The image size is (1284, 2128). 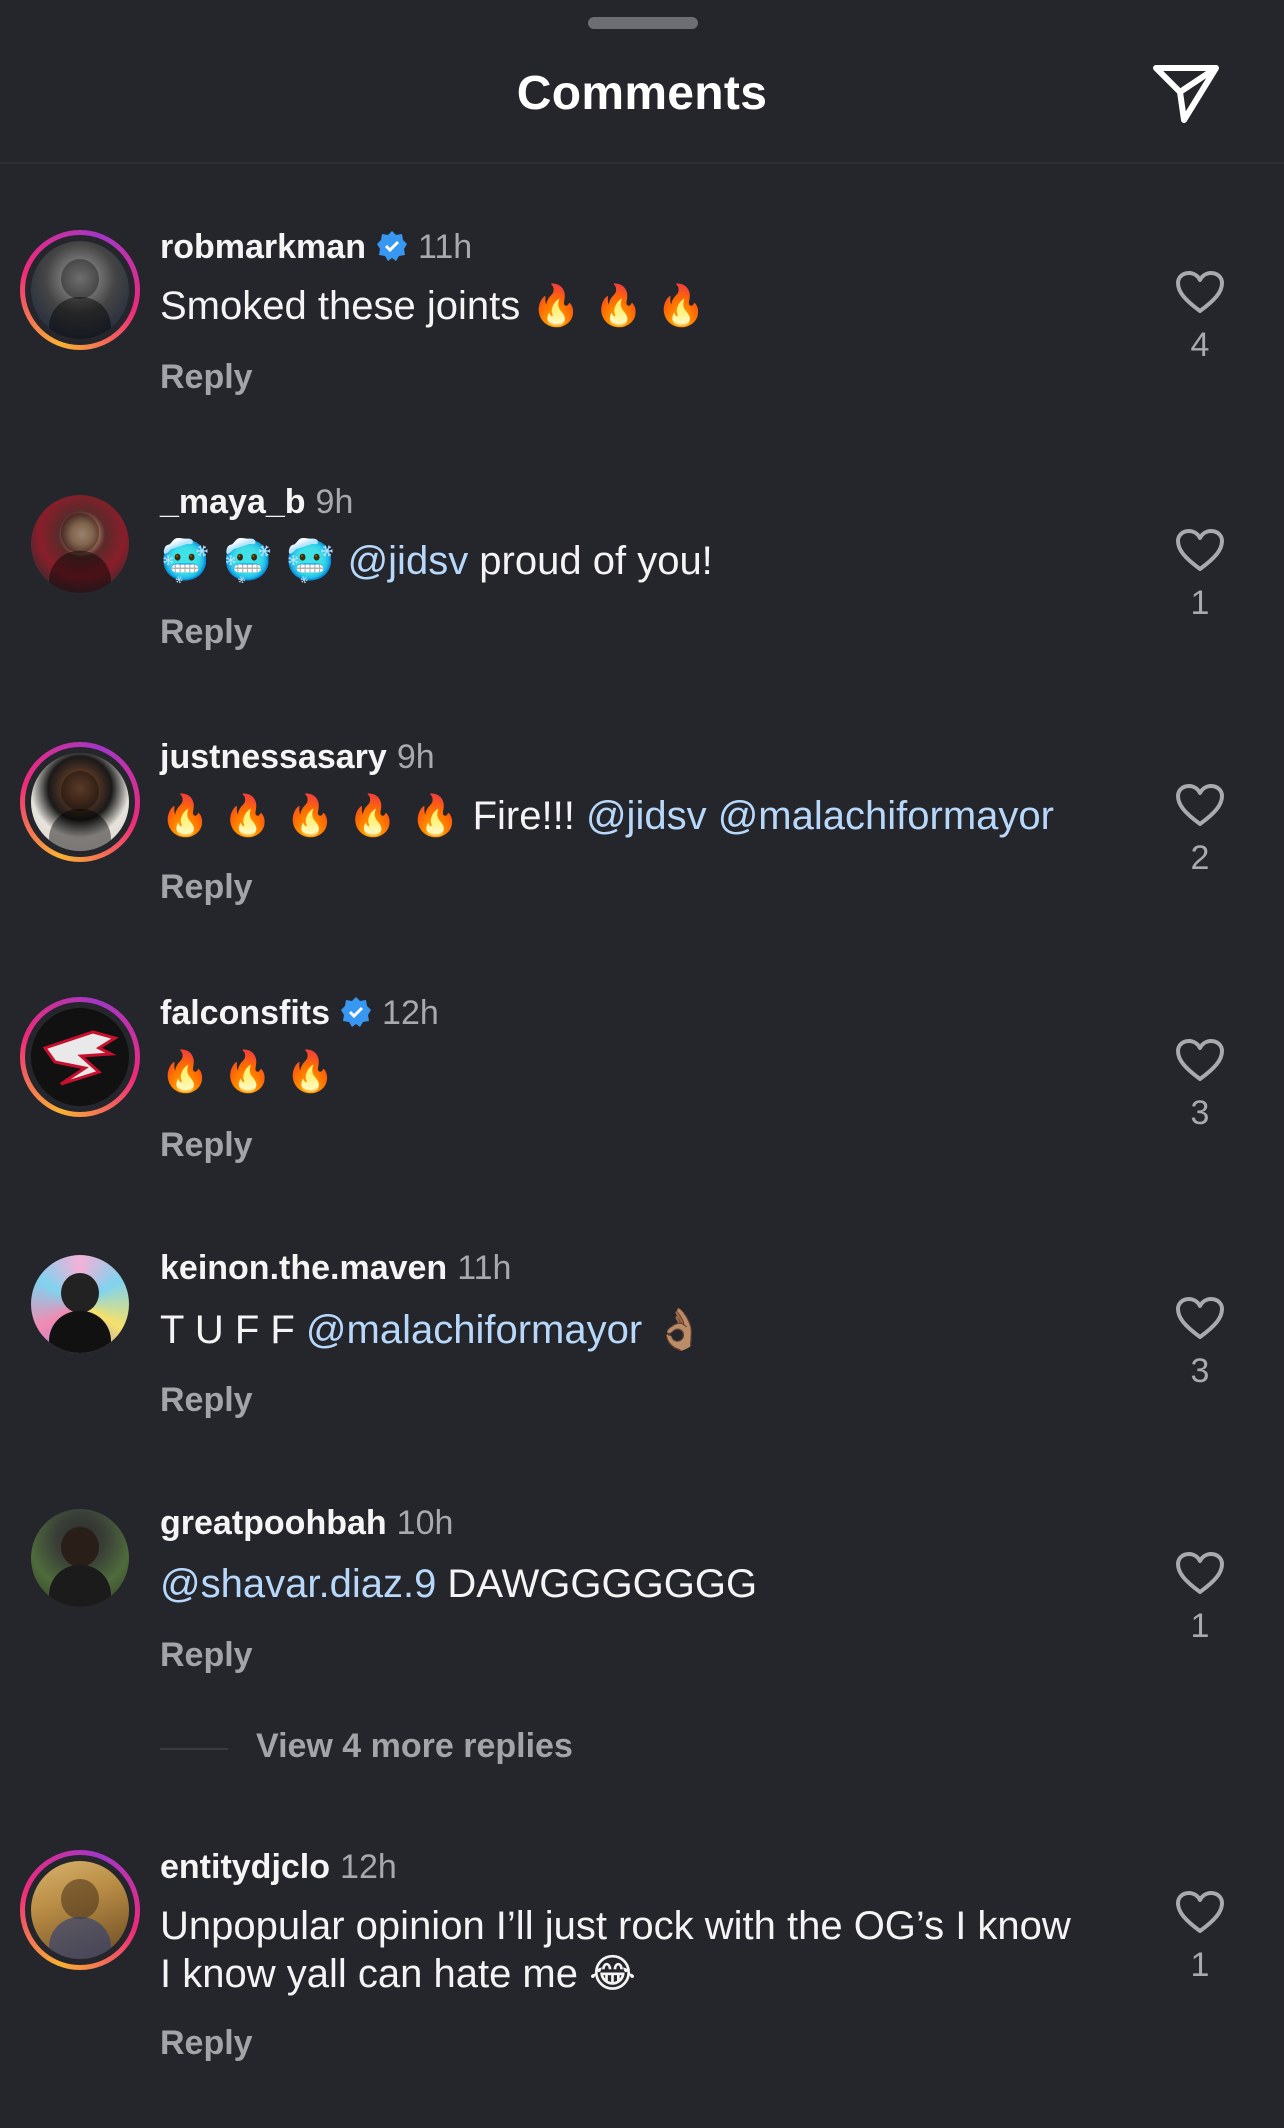 I want to click on like-button: 4, so click(x=1200, y=317).